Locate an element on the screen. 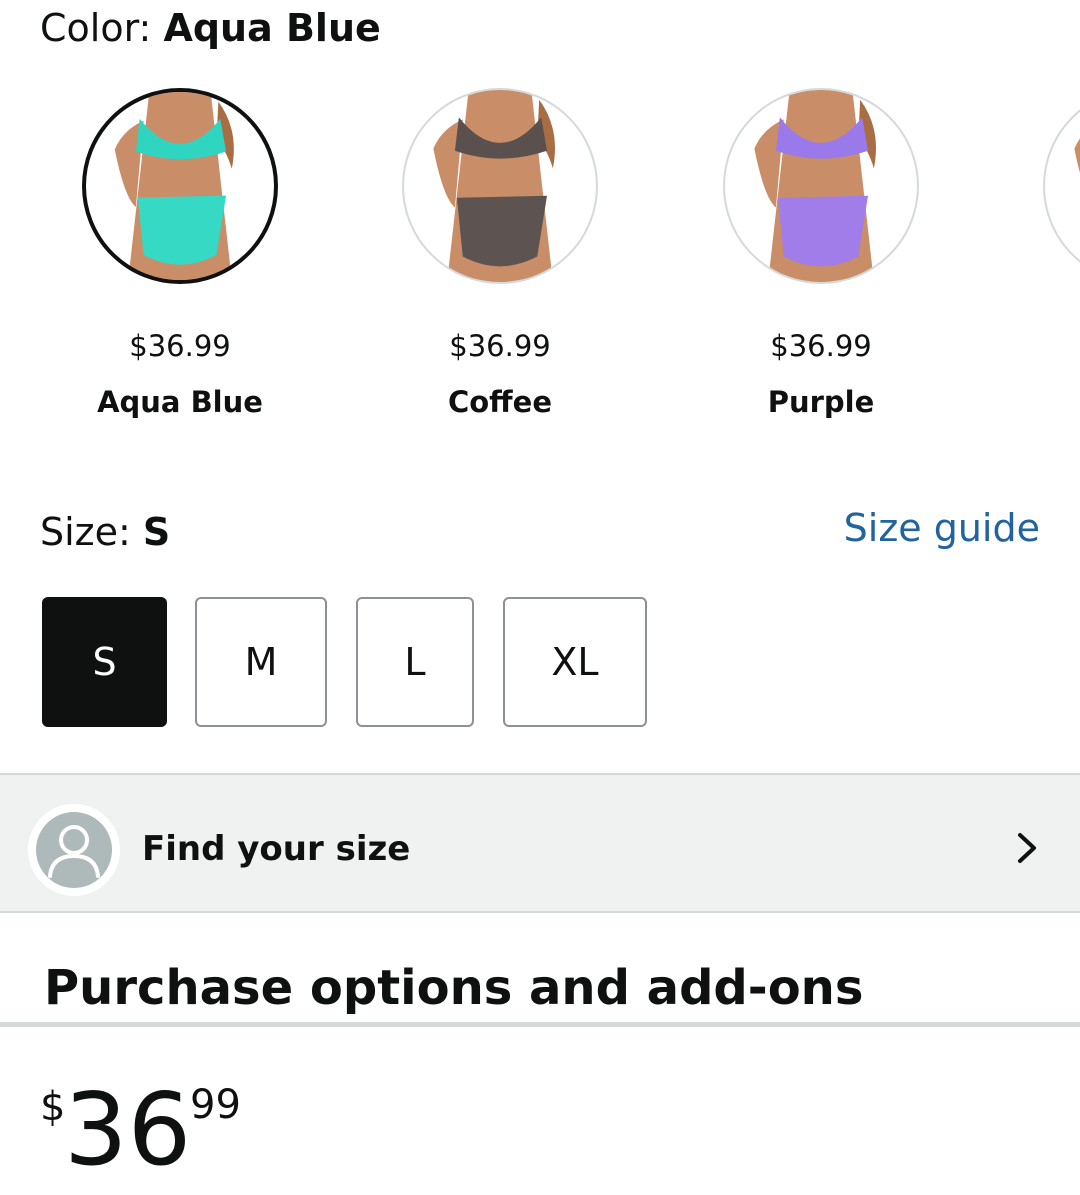  price-currency-symbol: $ is located at coordinates (53, 1107).